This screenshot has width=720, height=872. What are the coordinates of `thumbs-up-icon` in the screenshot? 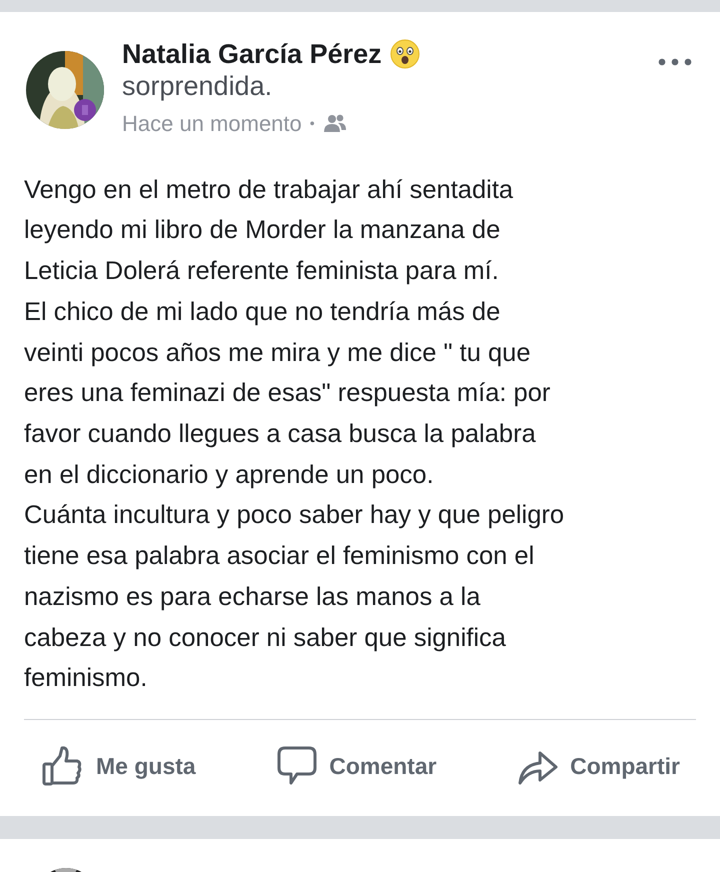 It's located at (63, 766).